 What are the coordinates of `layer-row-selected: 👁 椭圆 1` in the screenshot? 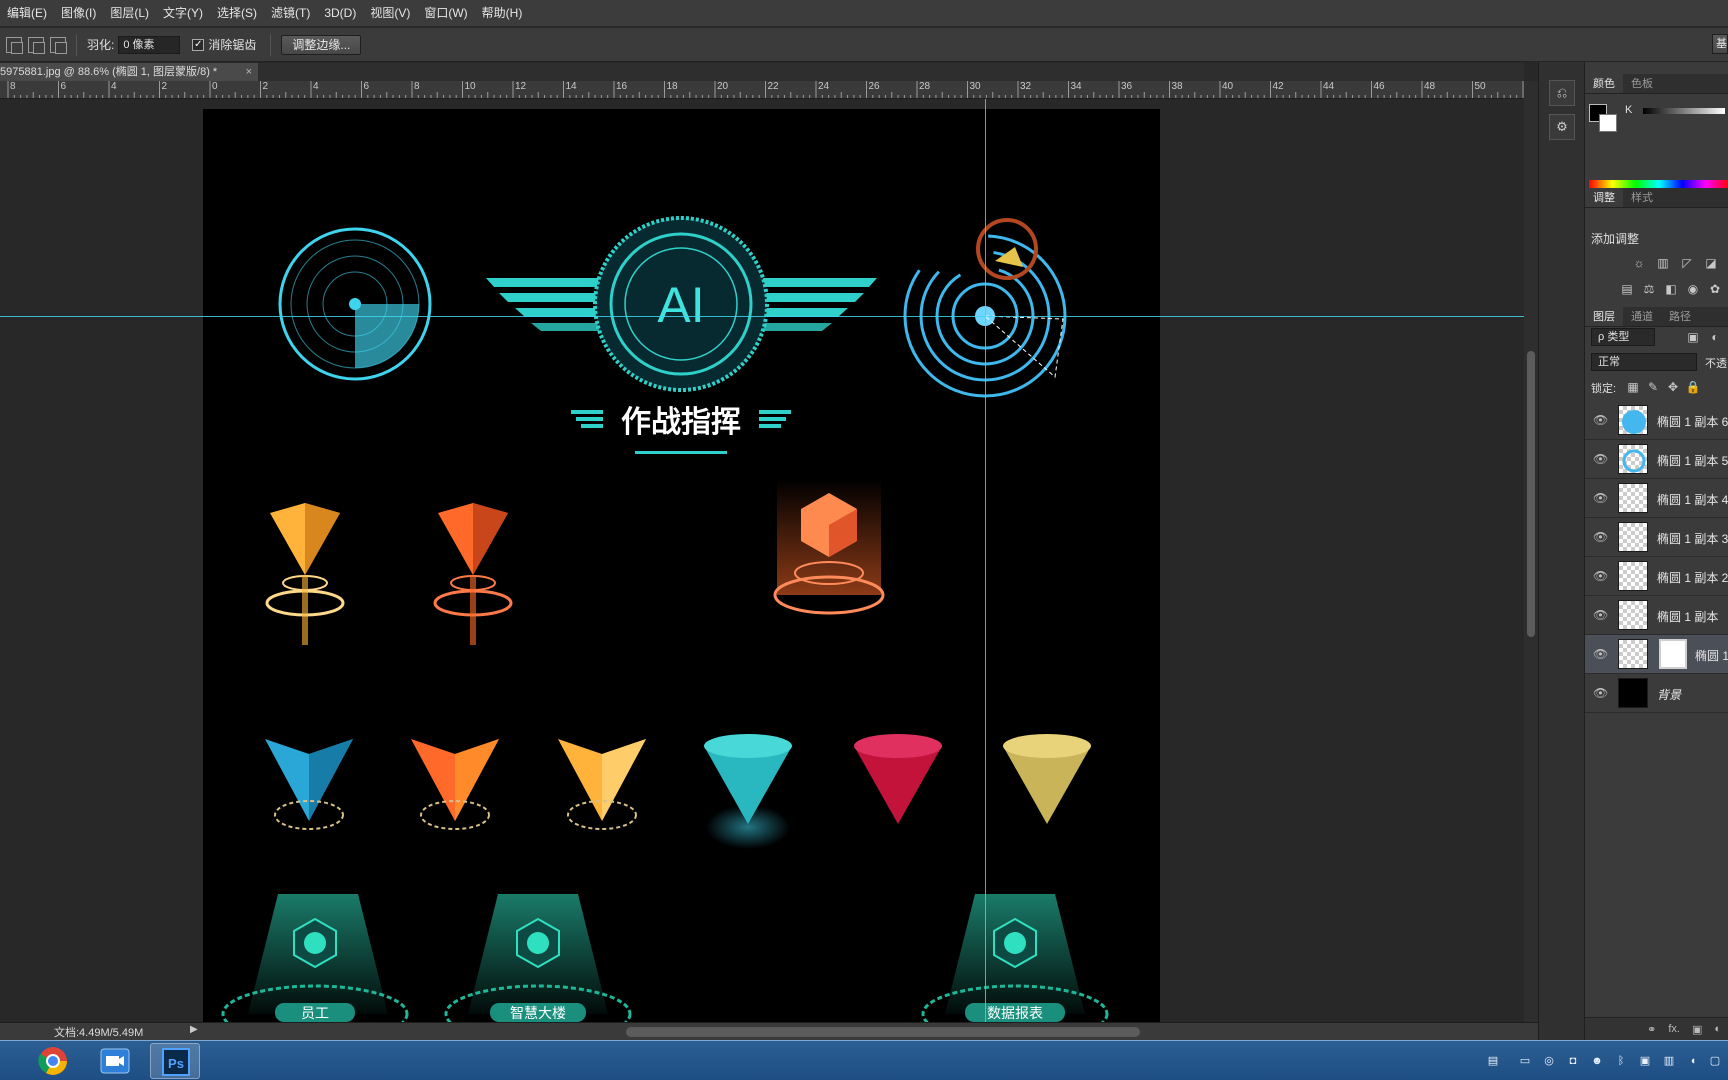 It's located at (1656, 654).